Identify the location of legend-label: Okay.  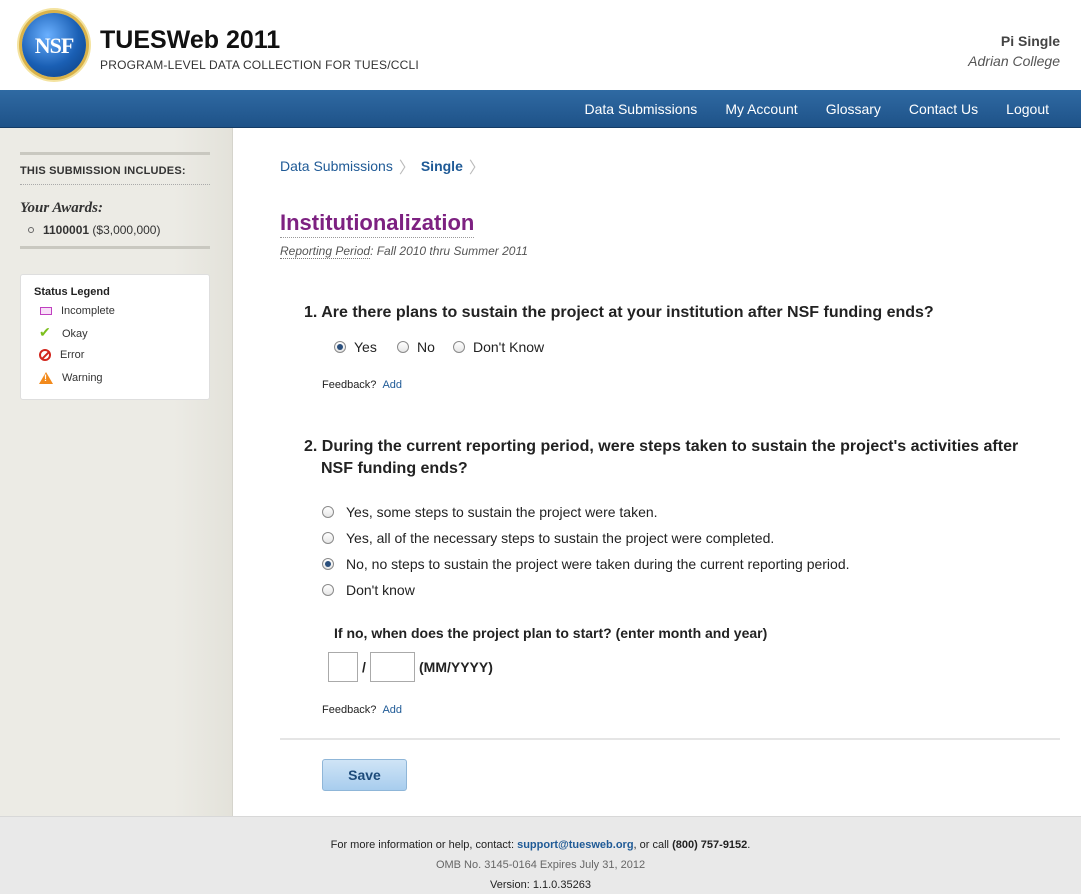
(75, 334).